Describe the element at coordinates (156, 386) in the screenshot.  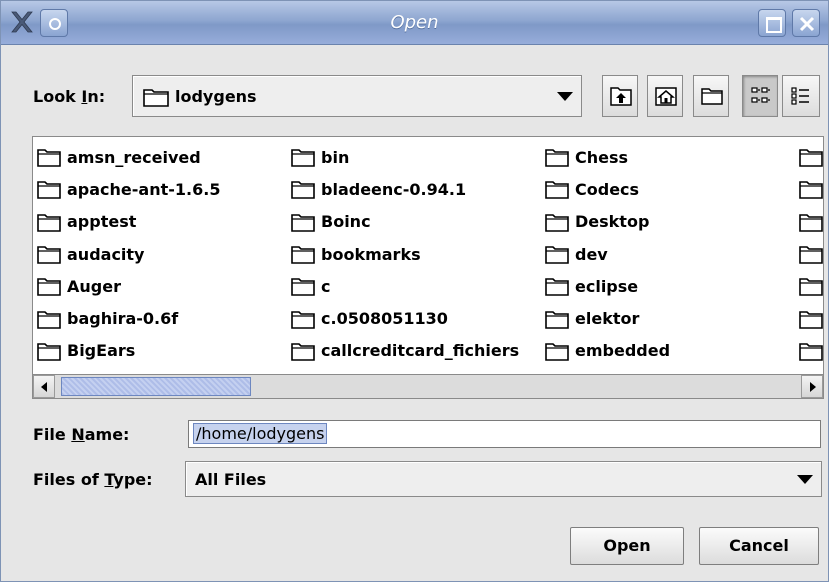
I see `scrollbar-thumb` at that location.